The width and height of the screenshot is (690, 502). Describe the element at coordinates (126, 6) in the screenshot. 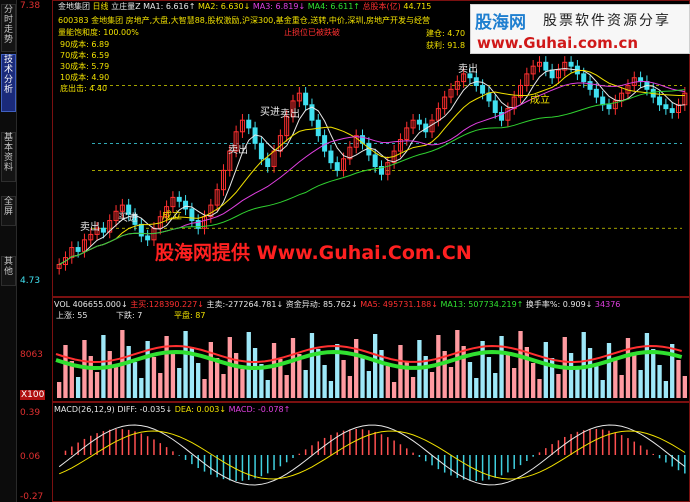

I see `indicator-name: 立庄量Z` at that location.